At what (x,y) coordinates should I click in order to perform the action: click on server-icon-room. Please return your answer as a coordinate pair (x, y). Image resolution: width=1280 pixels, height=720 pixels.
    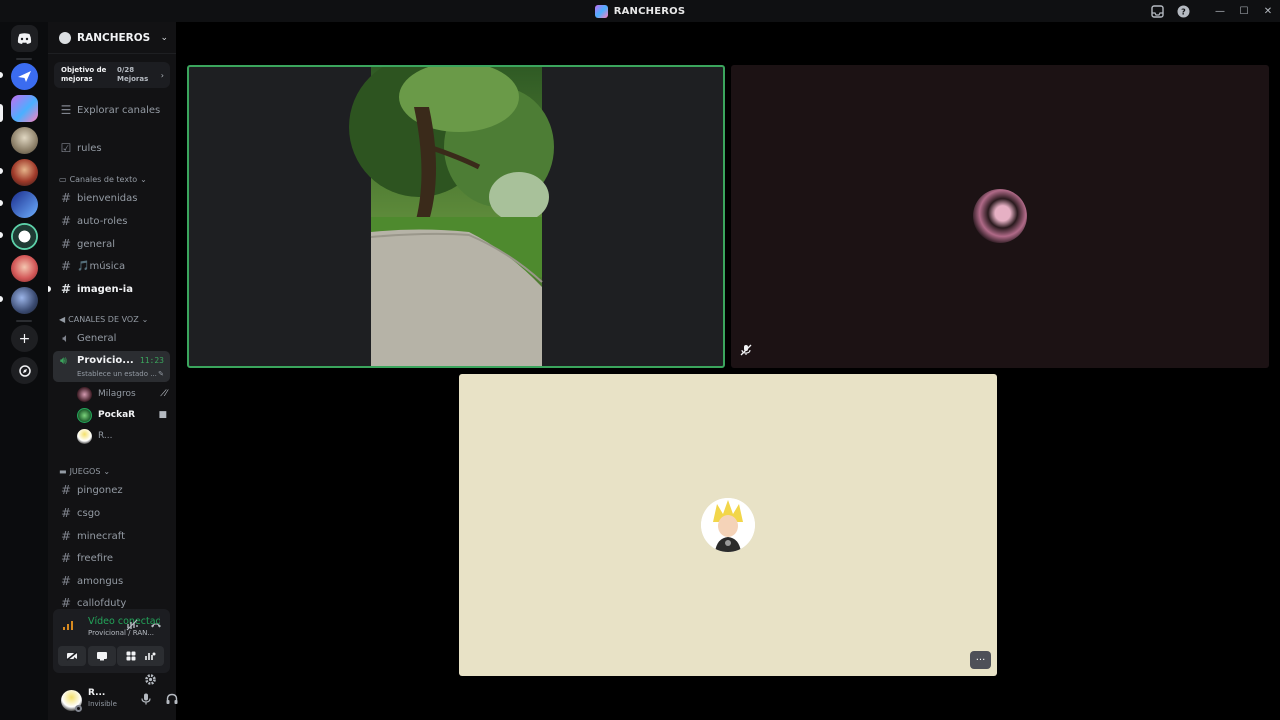
    Looking at the image, I should click on (24, 140).